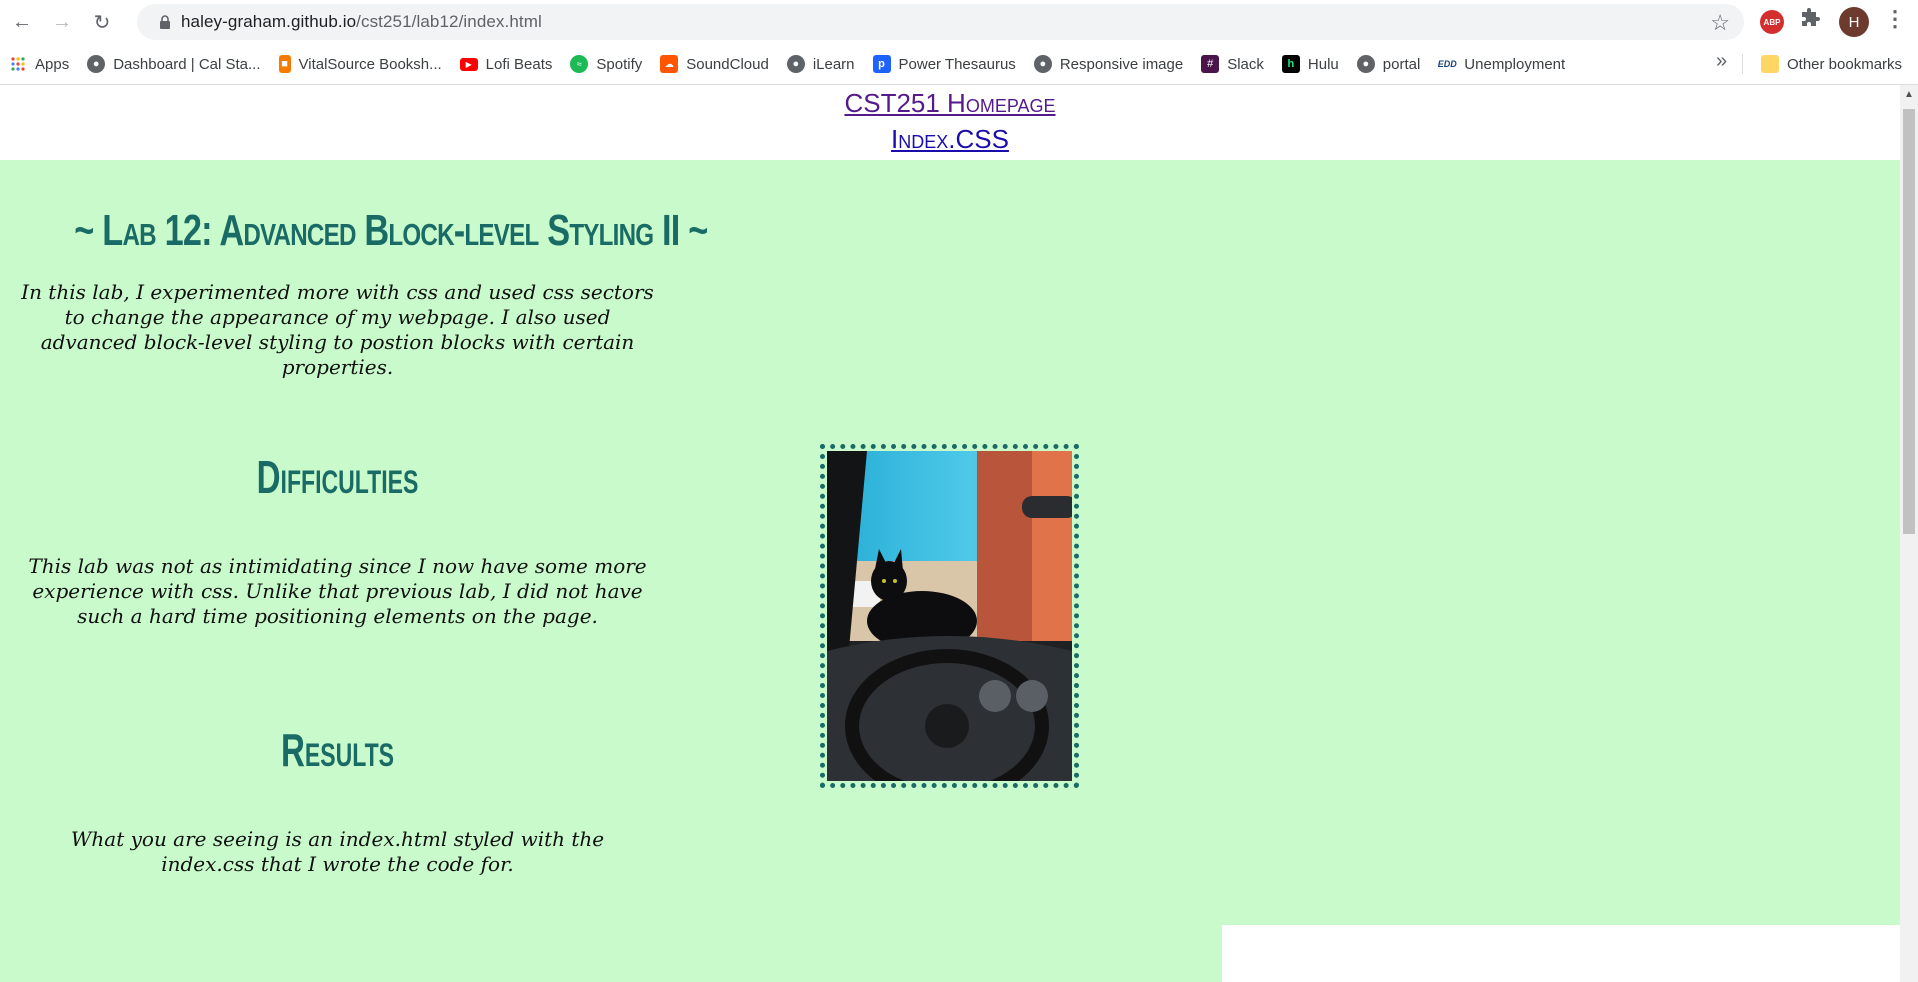 Image resolution: width=1918 pixels, height=982 pixels. I want to click on other-bookmarks-folder: Other bookmarks, so click(1831, 64).